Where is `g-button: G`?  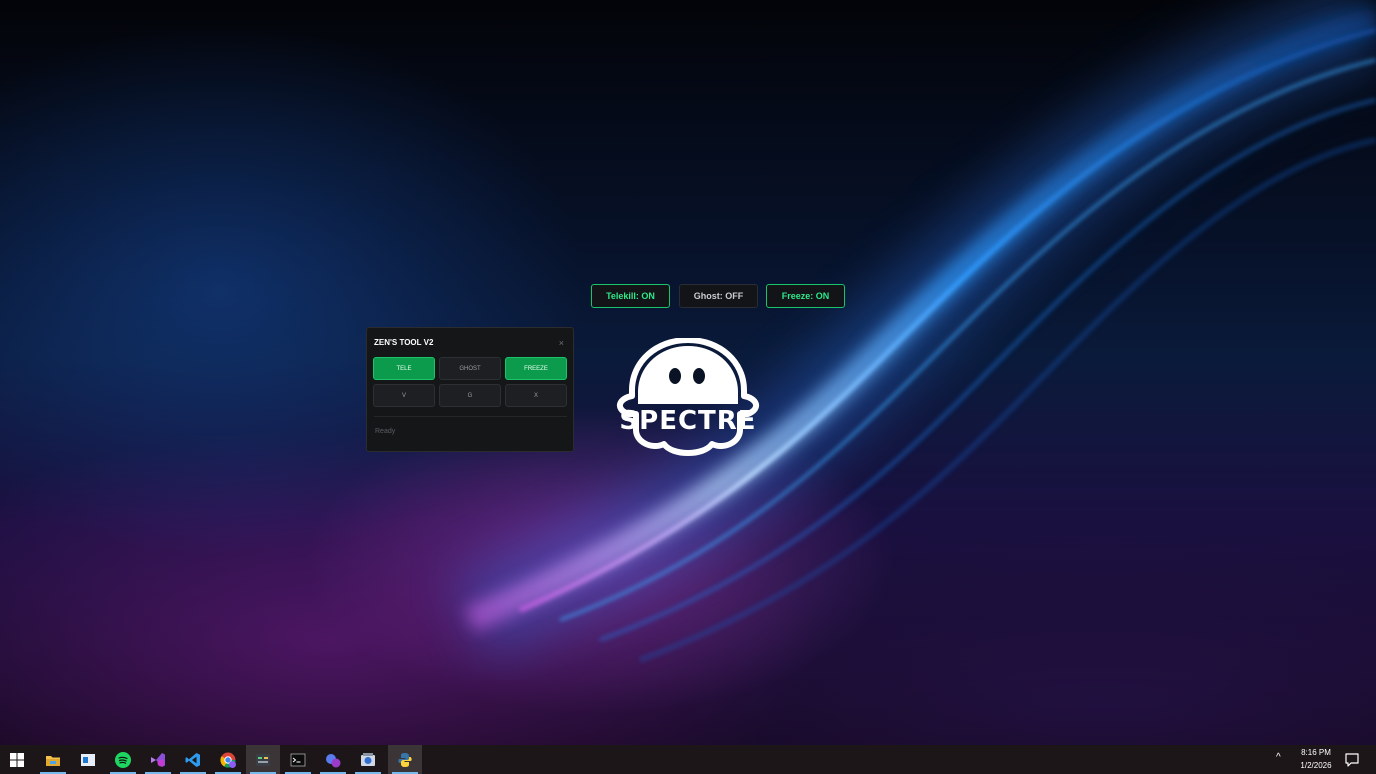
g-button: G is located at coordinates (470, 395).